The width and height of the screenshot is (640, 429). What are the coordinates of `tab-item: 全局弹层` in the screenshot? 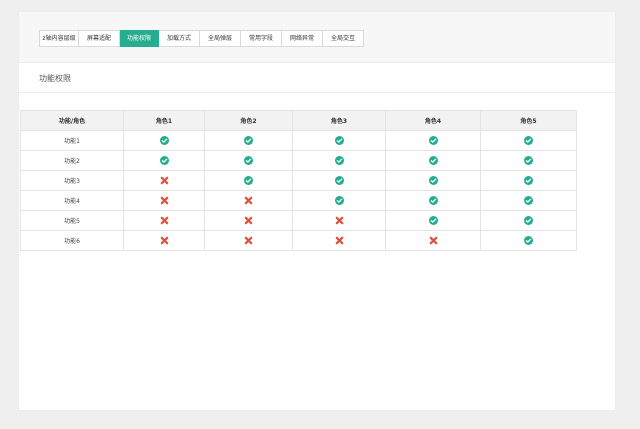 It's located at (220, 38).